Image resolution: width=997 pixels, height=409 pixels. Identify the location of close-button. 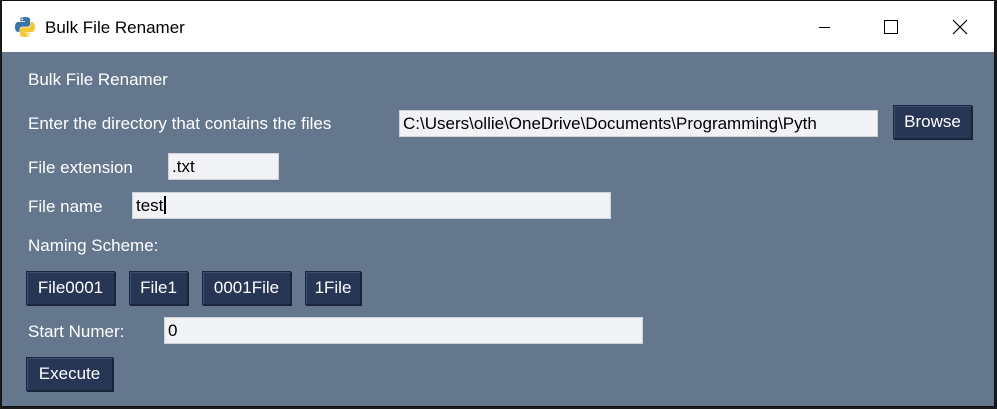
(960, 26).